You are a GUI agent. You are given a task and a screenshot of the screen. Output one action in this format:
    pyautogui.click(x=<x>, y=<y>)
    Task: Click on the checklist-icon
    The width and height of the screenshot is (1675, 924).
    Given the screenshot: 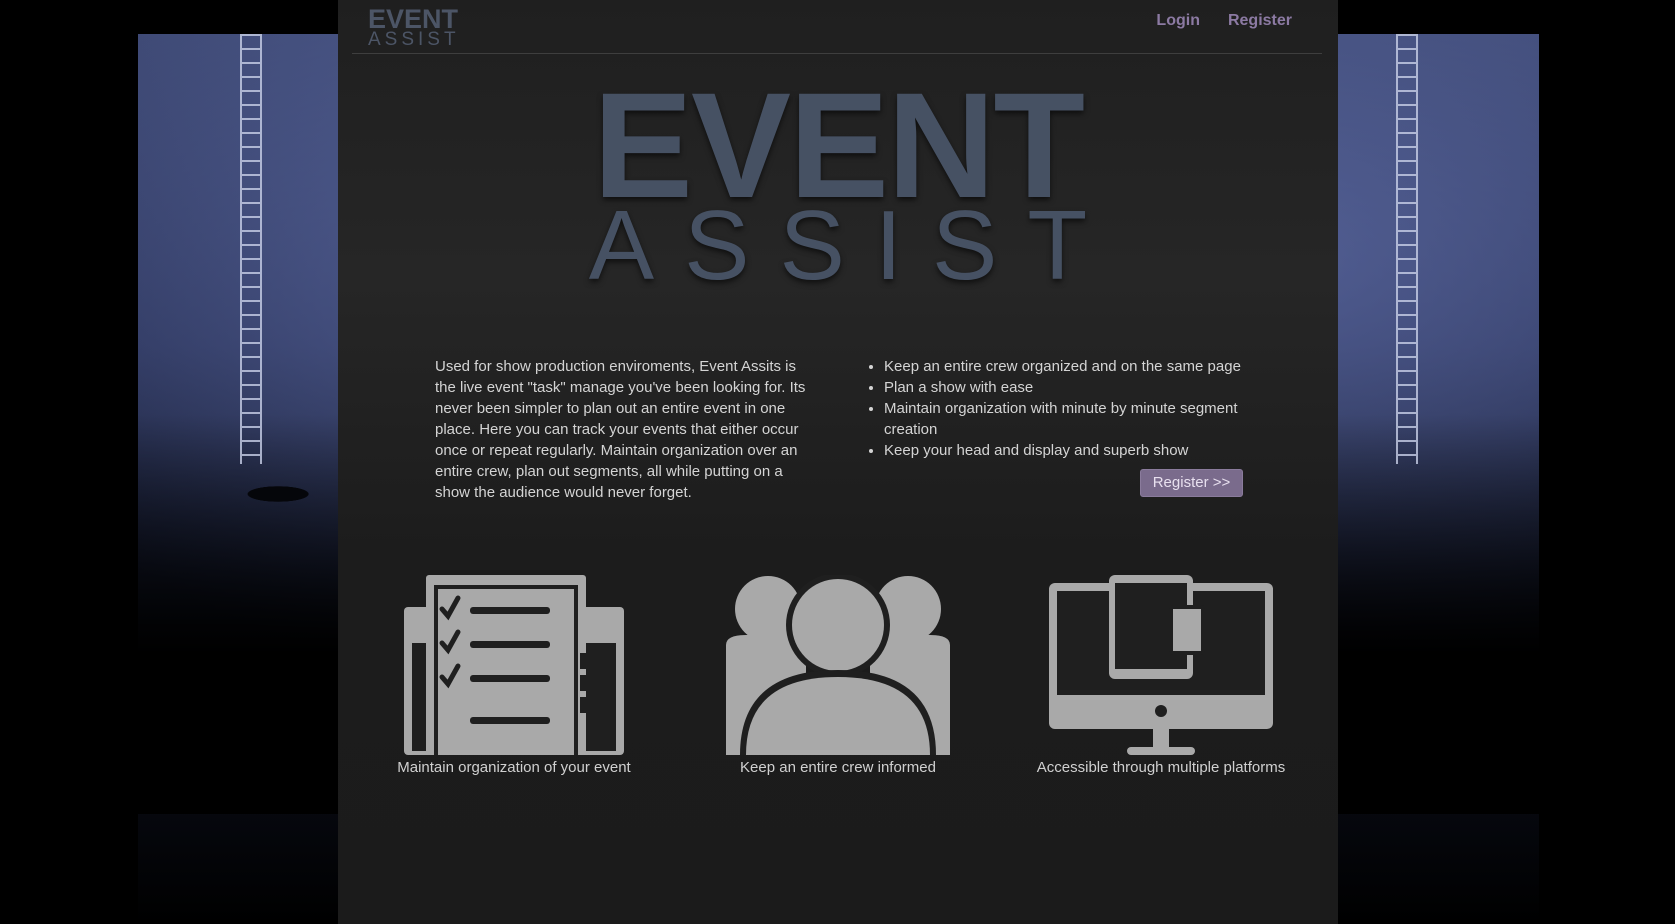 What is the action you would take?
    pyautogui.click(x=514, y=665)
    